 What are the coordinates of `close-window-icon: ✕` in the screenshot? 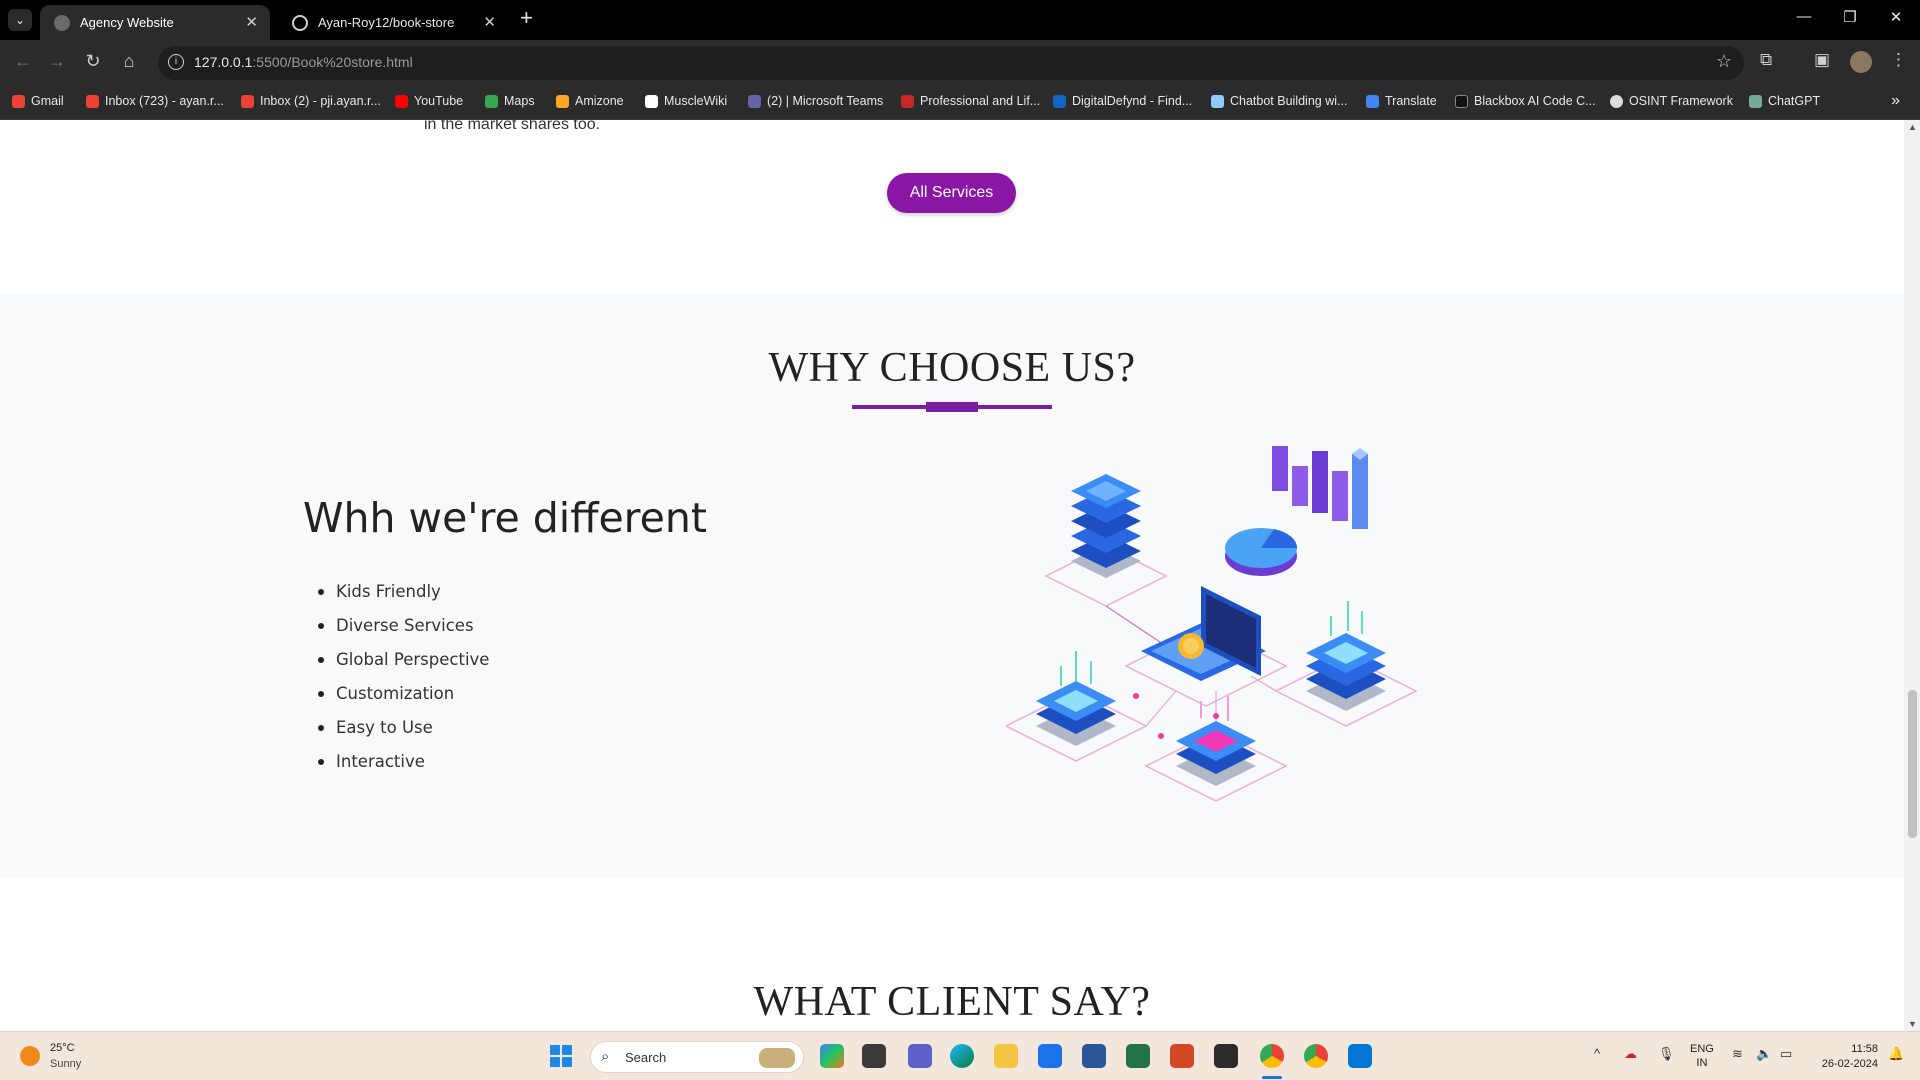 It's located at (1896, 17).